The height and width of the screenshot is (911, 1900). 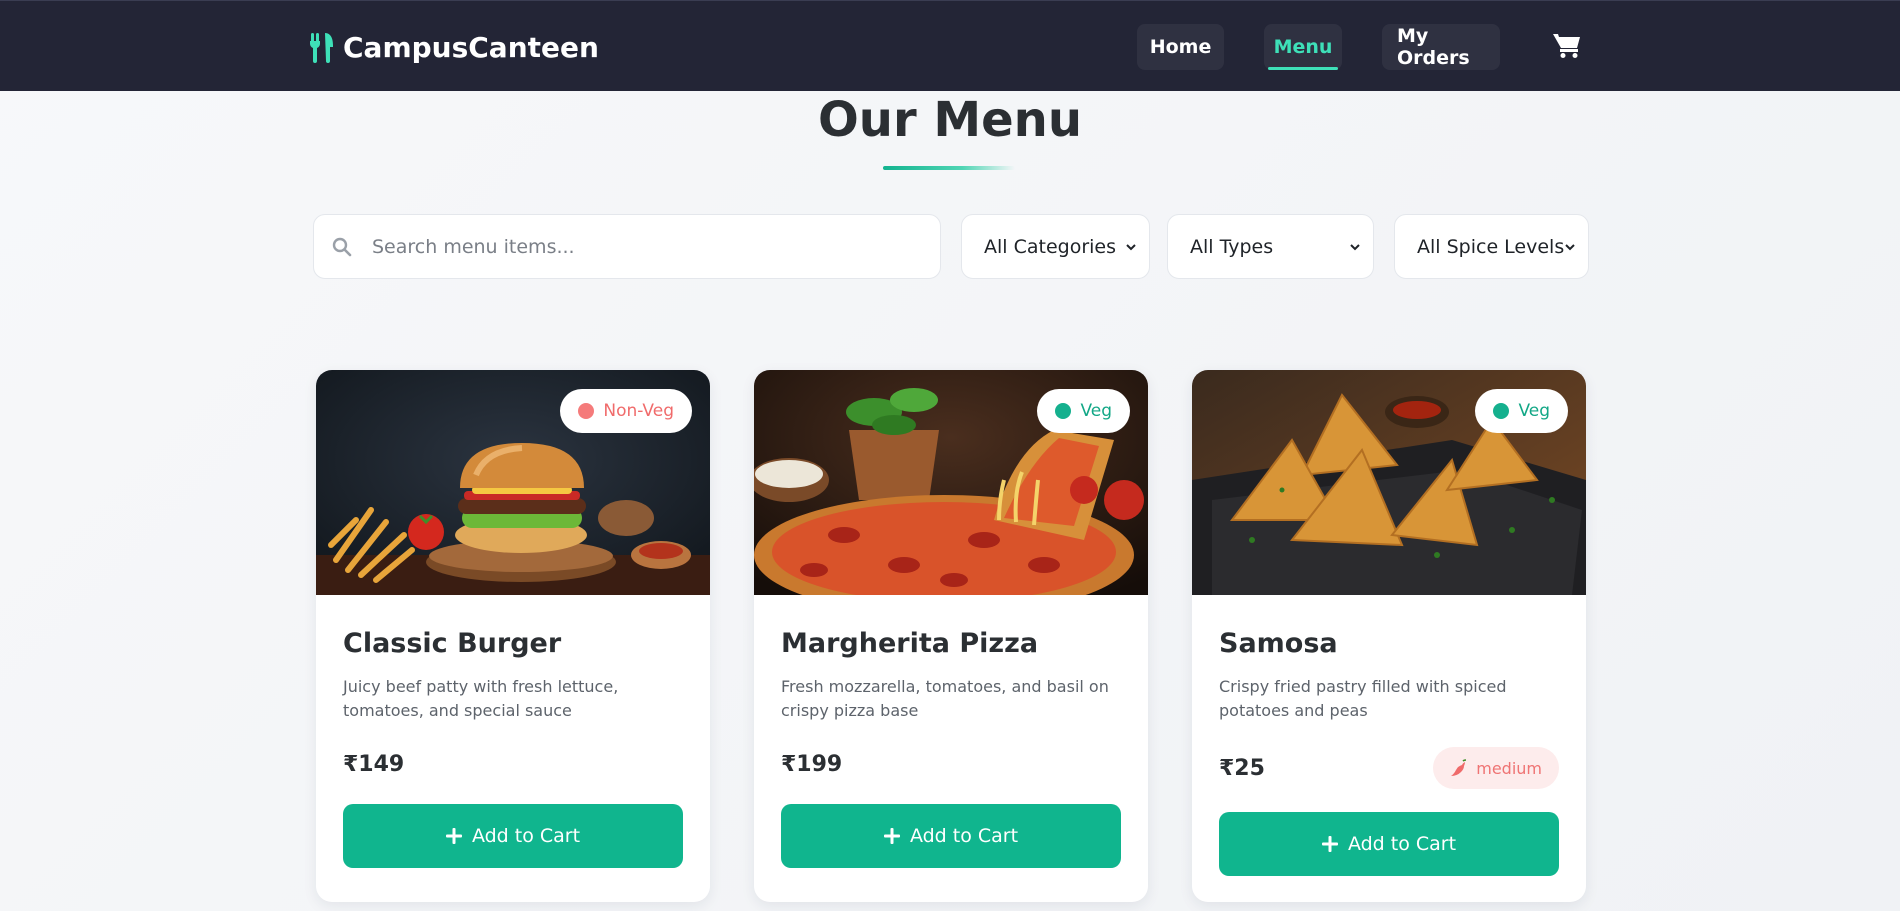 I want to click on type-select-value: All Types, so click(x=1232, y=246).